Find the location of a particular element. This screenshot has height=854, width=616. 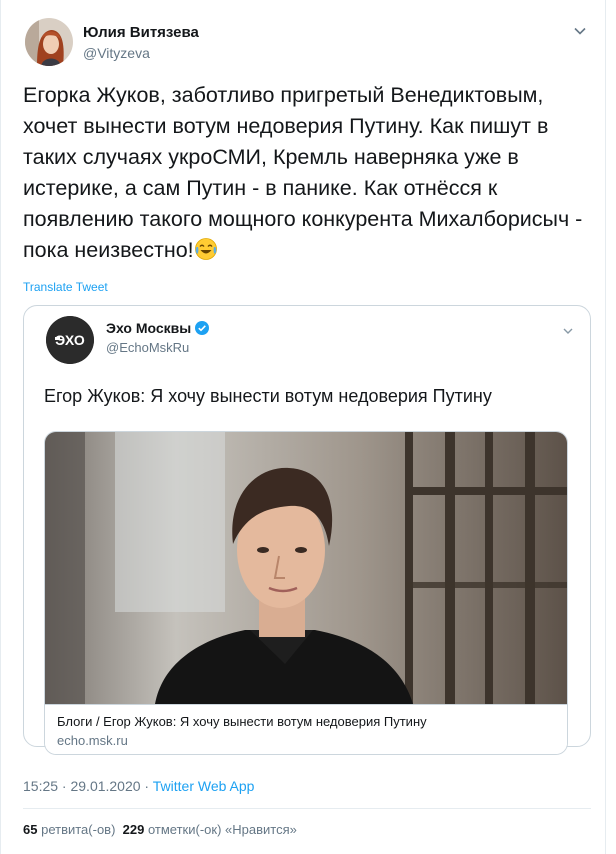

author-name: Юлия Витязева is located at coordinates (141, 32).